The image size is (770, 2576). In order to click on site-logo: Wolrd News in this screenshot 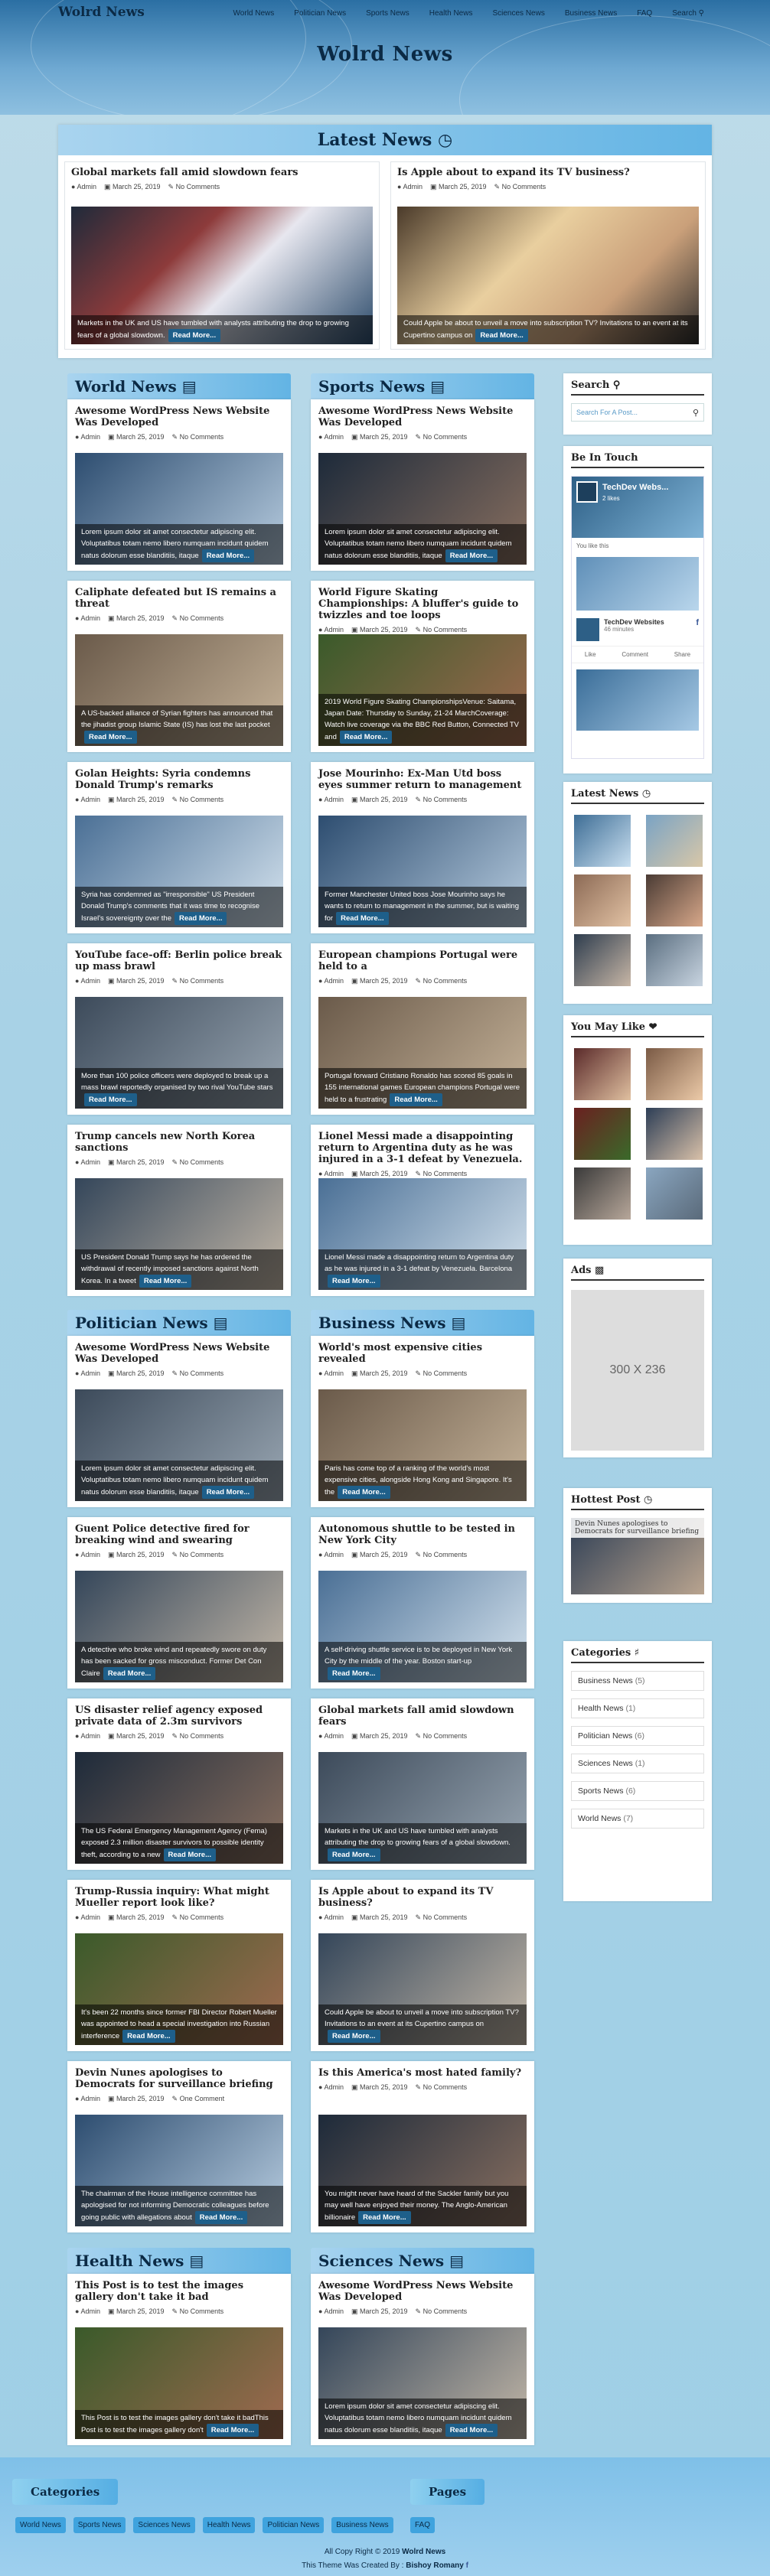, I will do `click(102, 13)`.